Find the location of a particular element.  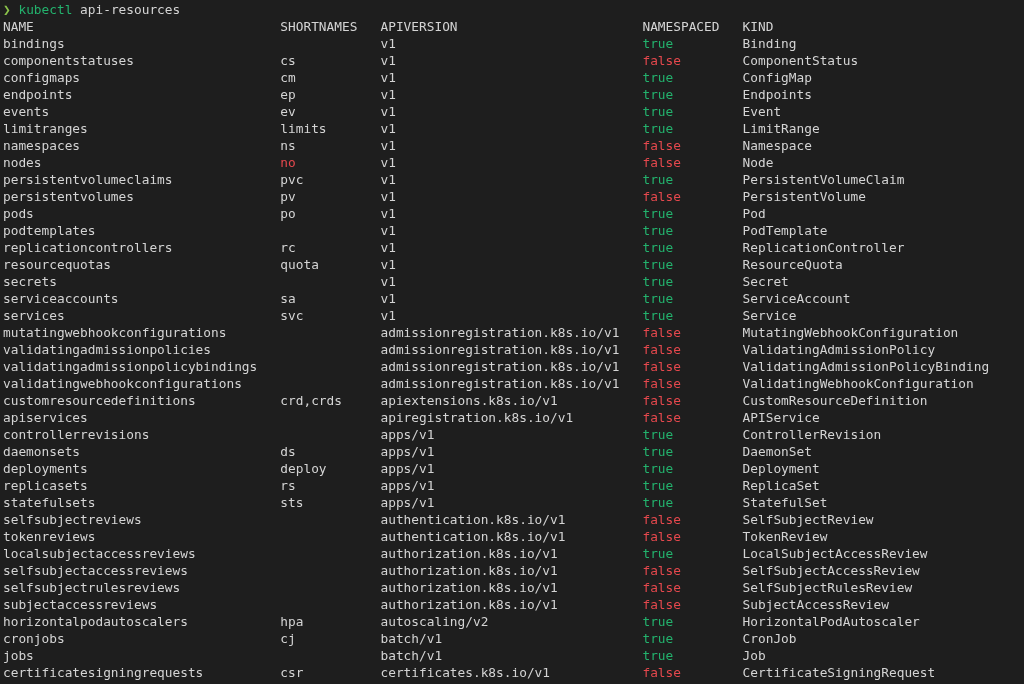

table-cell: ns is located at coordinates (288, 145).